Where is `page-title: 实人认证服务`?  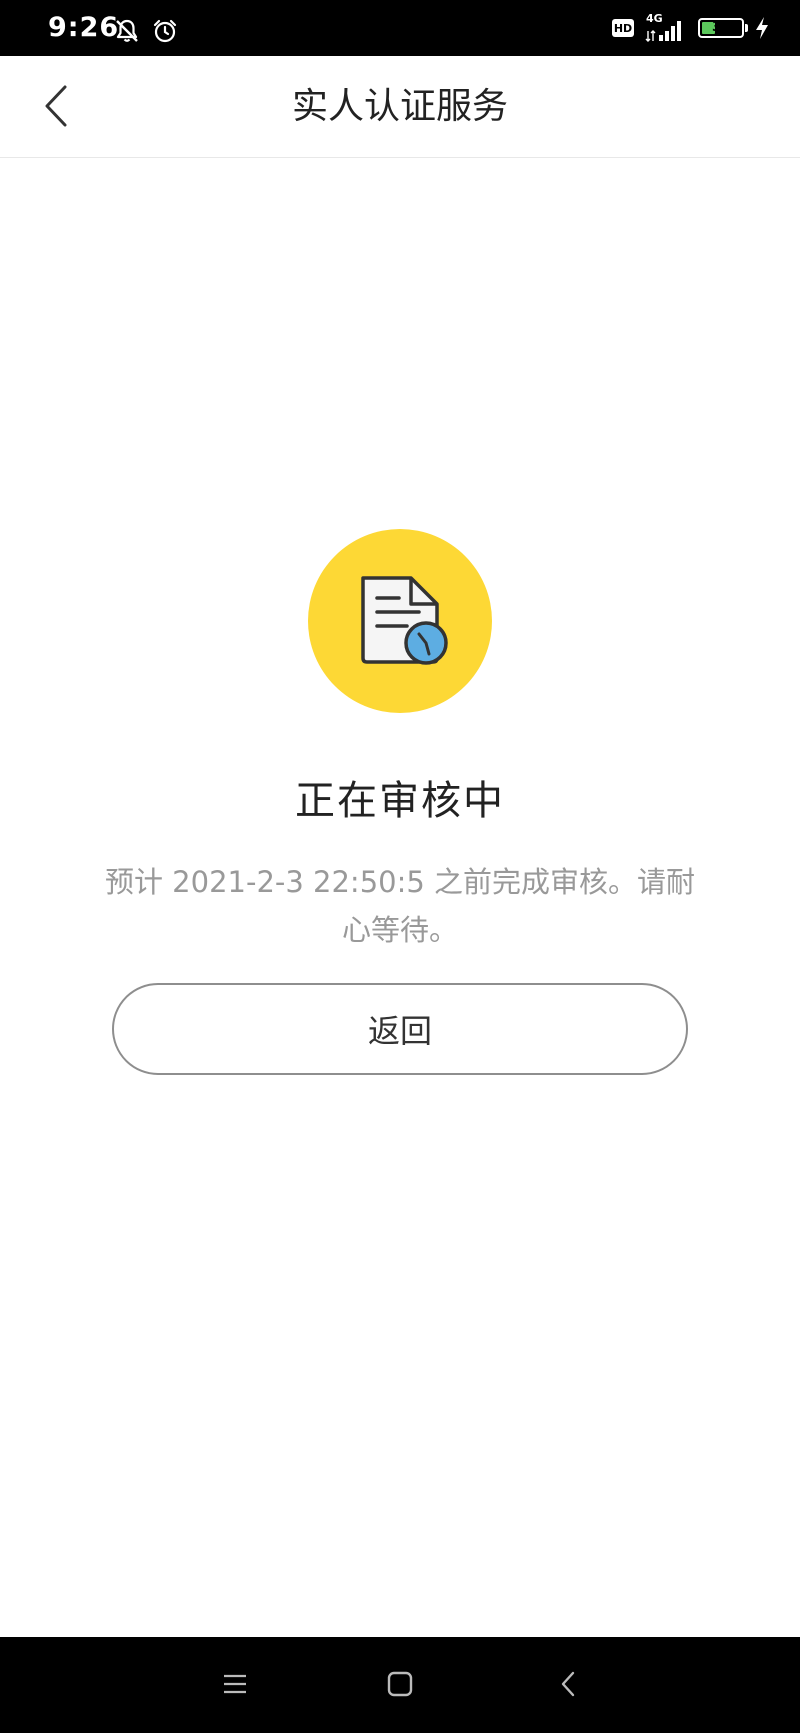
page-title: 实人认证服务 is located at coordinates (399, 106).